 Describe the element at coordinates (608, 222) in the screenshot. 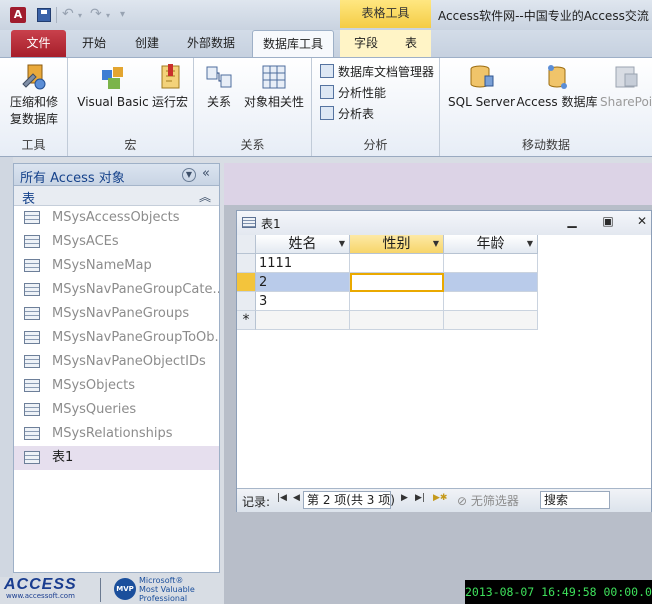

I see `restore-icon: ▣` at that location.